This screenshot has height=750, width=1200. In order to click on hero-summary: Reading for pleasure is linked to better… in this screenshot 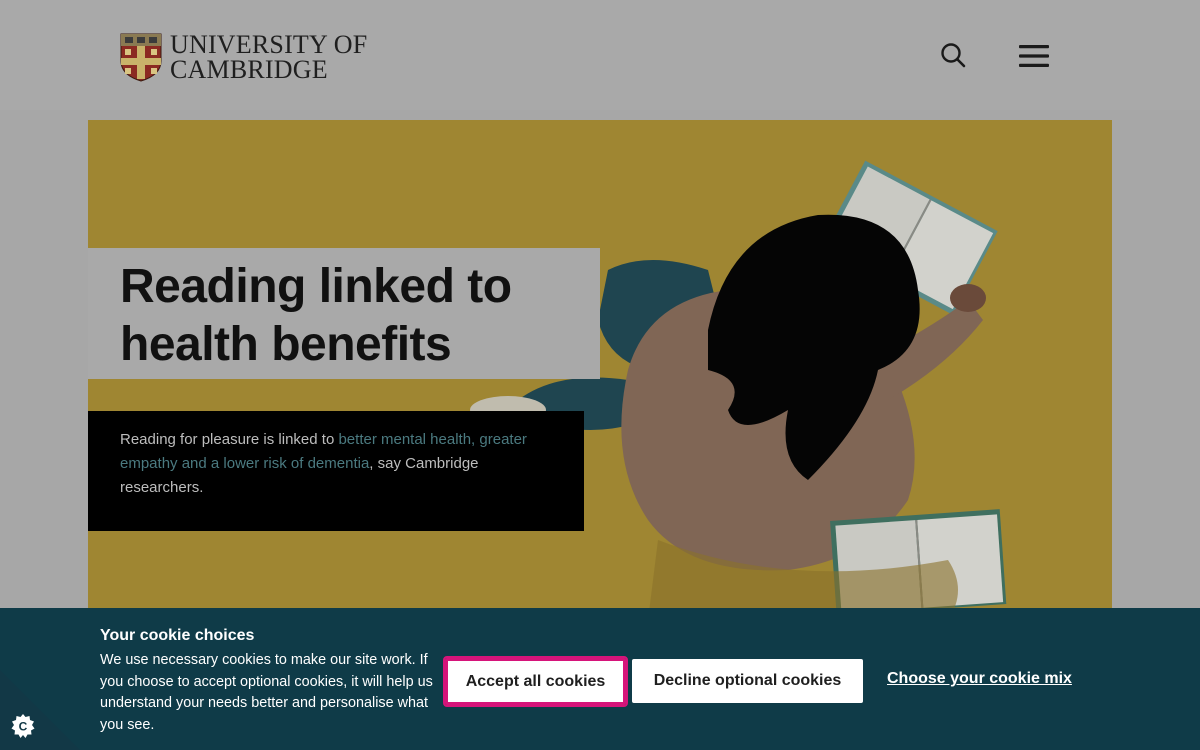, I will do `click(336, 464)`.